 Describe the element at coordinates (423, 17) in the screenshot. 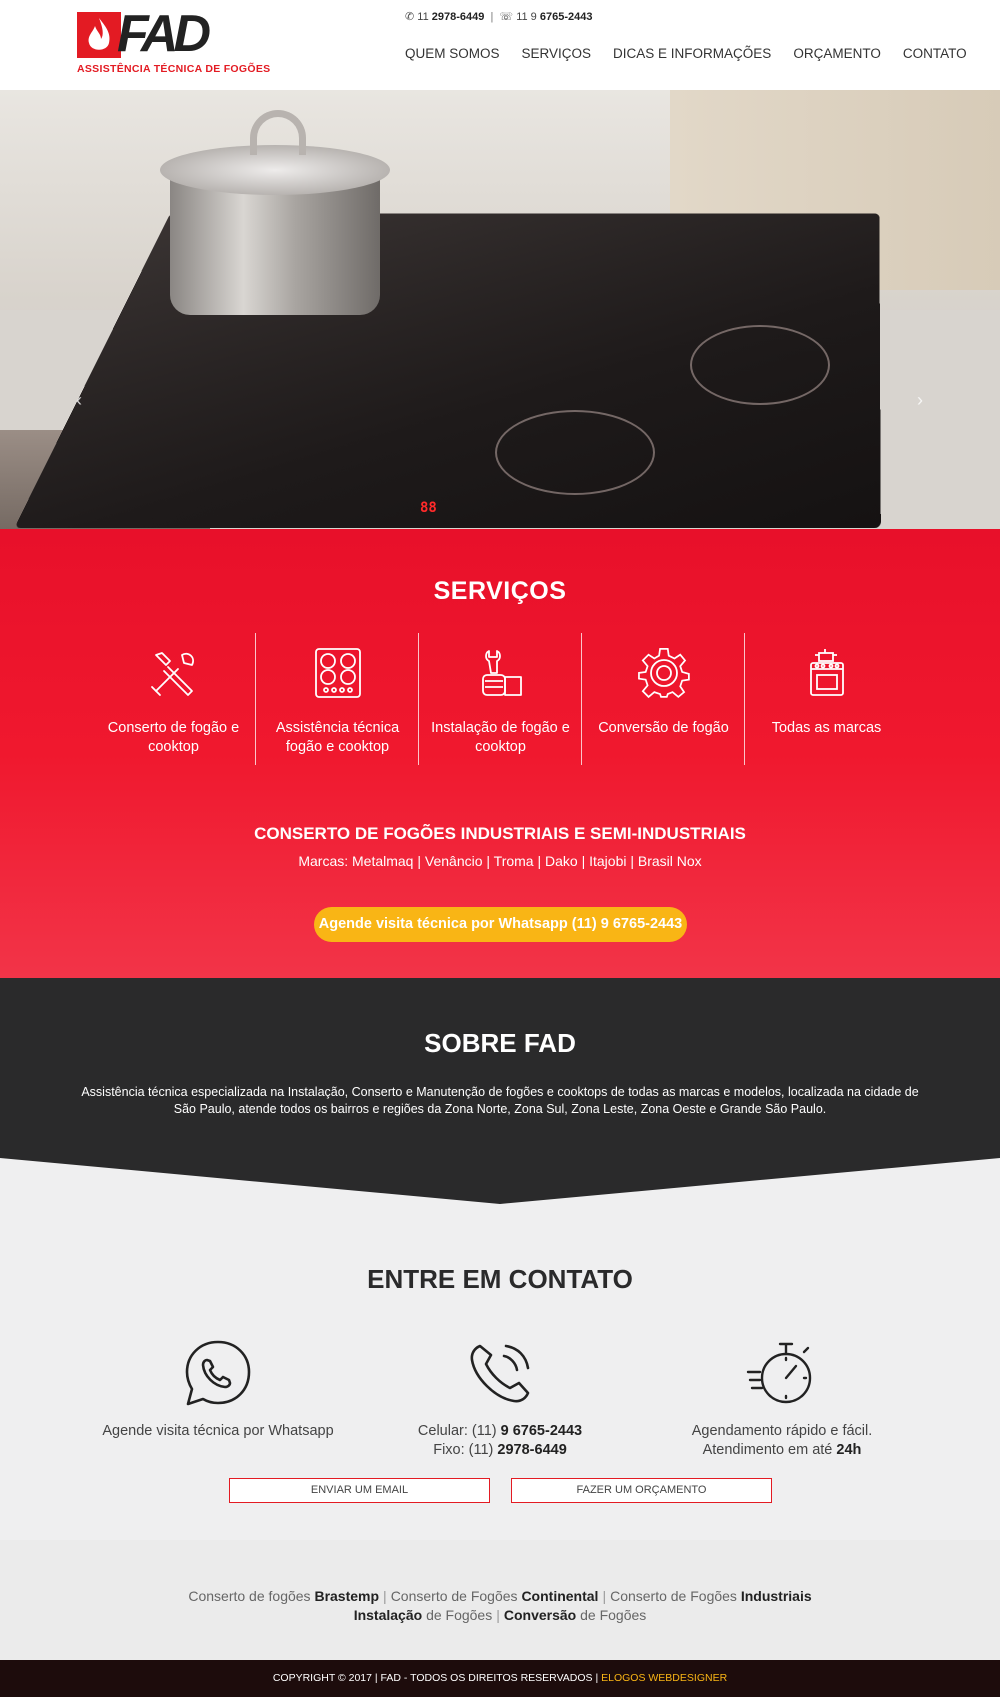

I see `phone-fixed-prefix: 11` at that location.